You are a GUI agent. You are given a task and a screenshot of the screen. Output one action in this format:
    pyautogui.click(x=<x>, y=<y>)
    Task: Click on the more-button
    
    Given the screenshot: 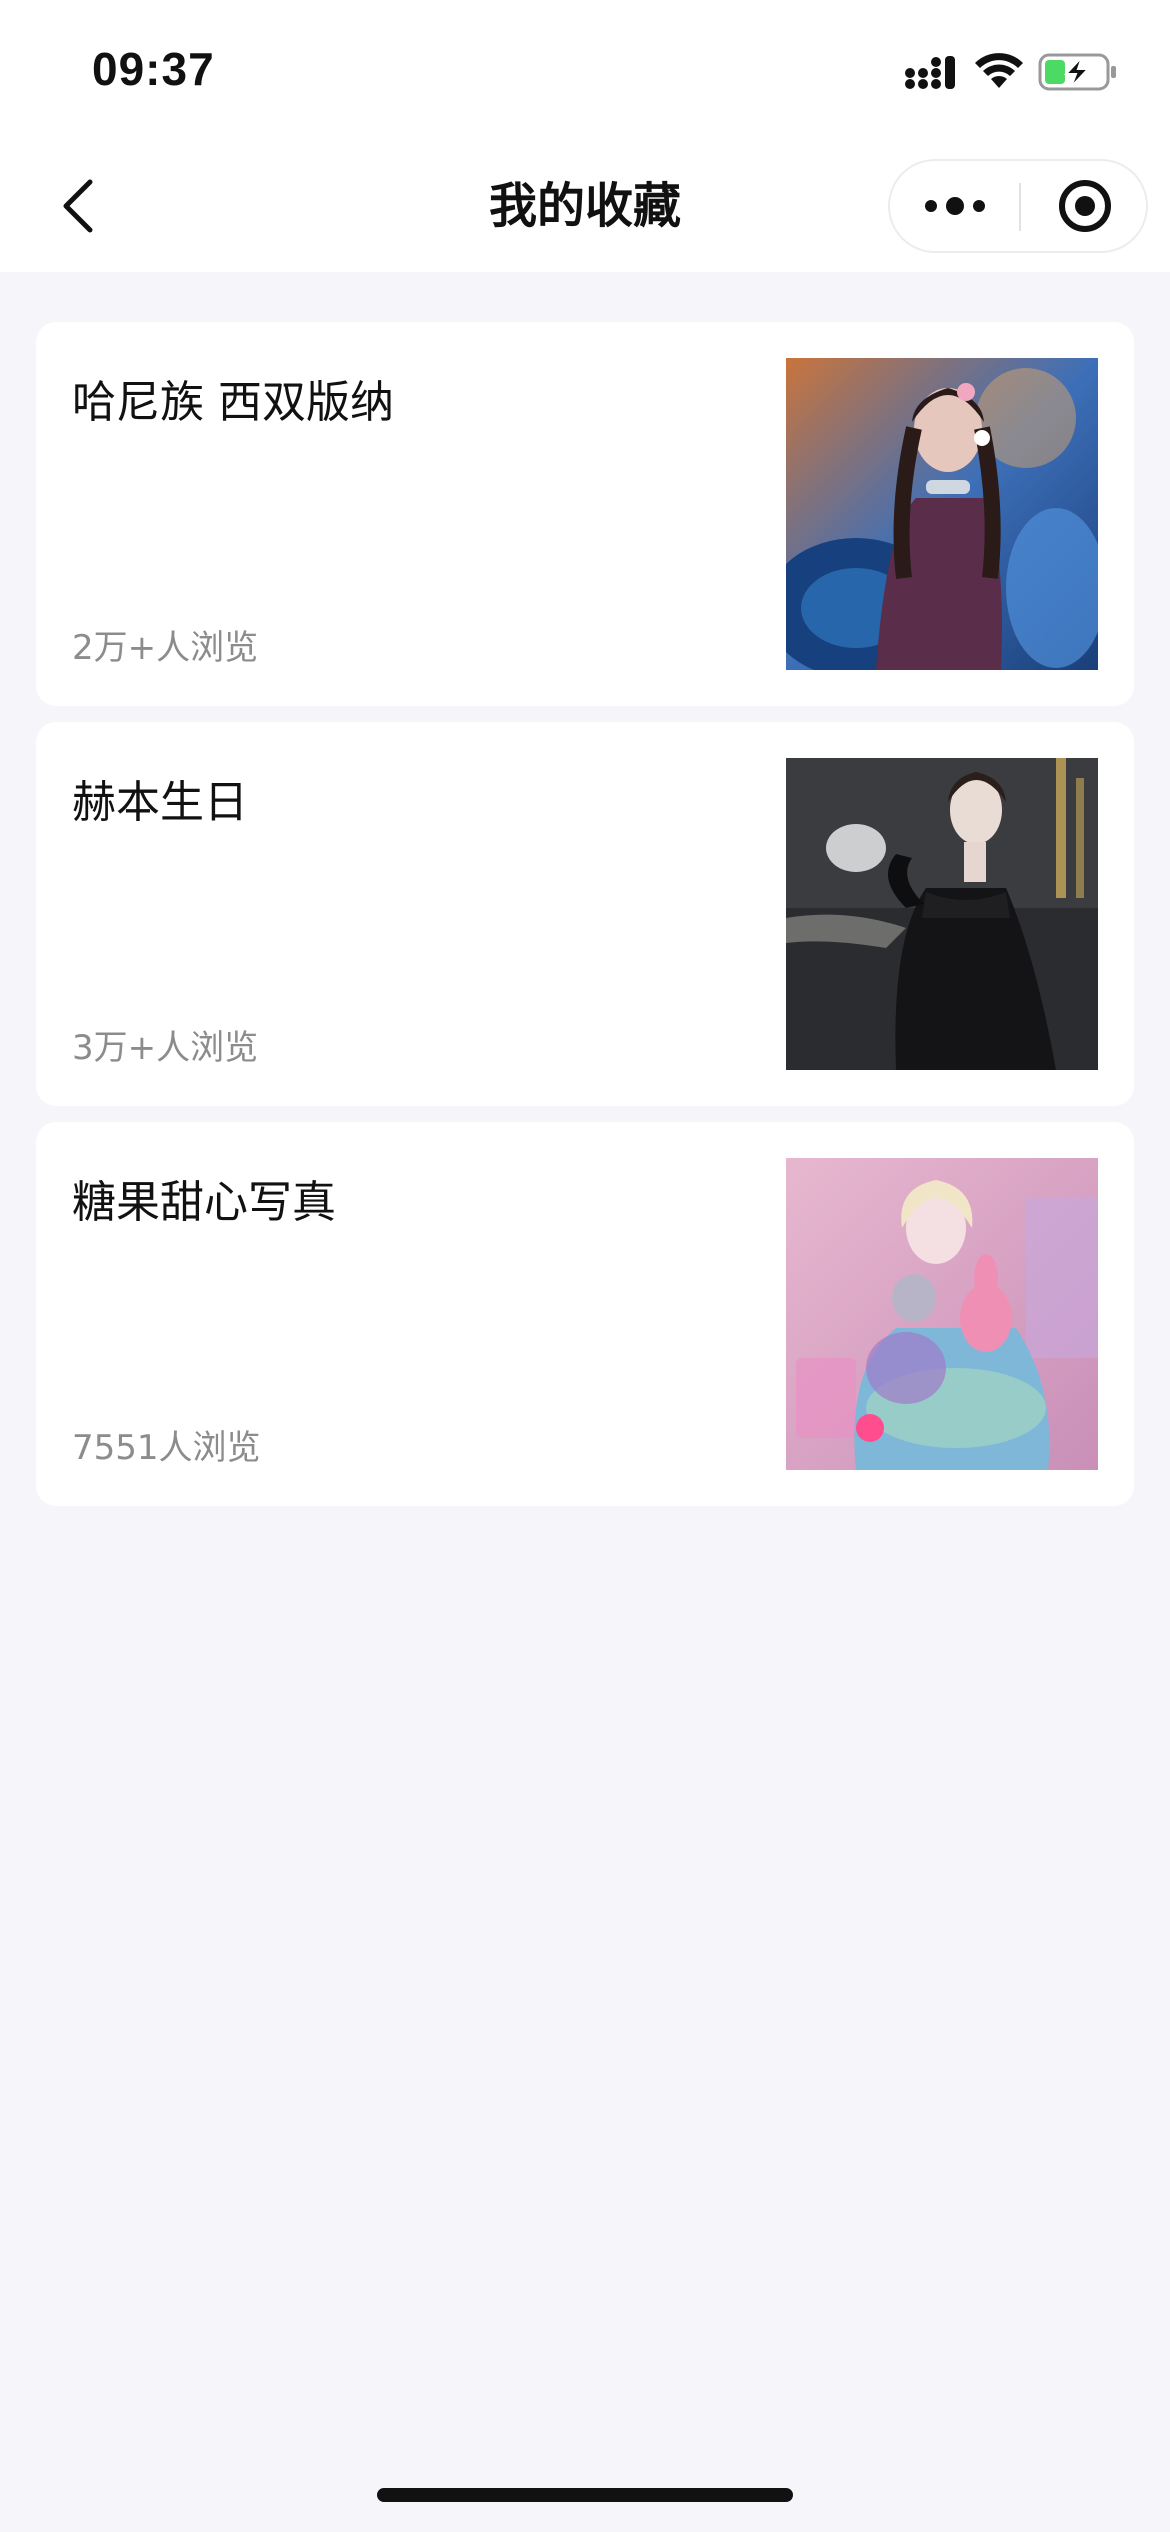 What is the action you would take?
    pyautogui.click(x=954, y=206)
    